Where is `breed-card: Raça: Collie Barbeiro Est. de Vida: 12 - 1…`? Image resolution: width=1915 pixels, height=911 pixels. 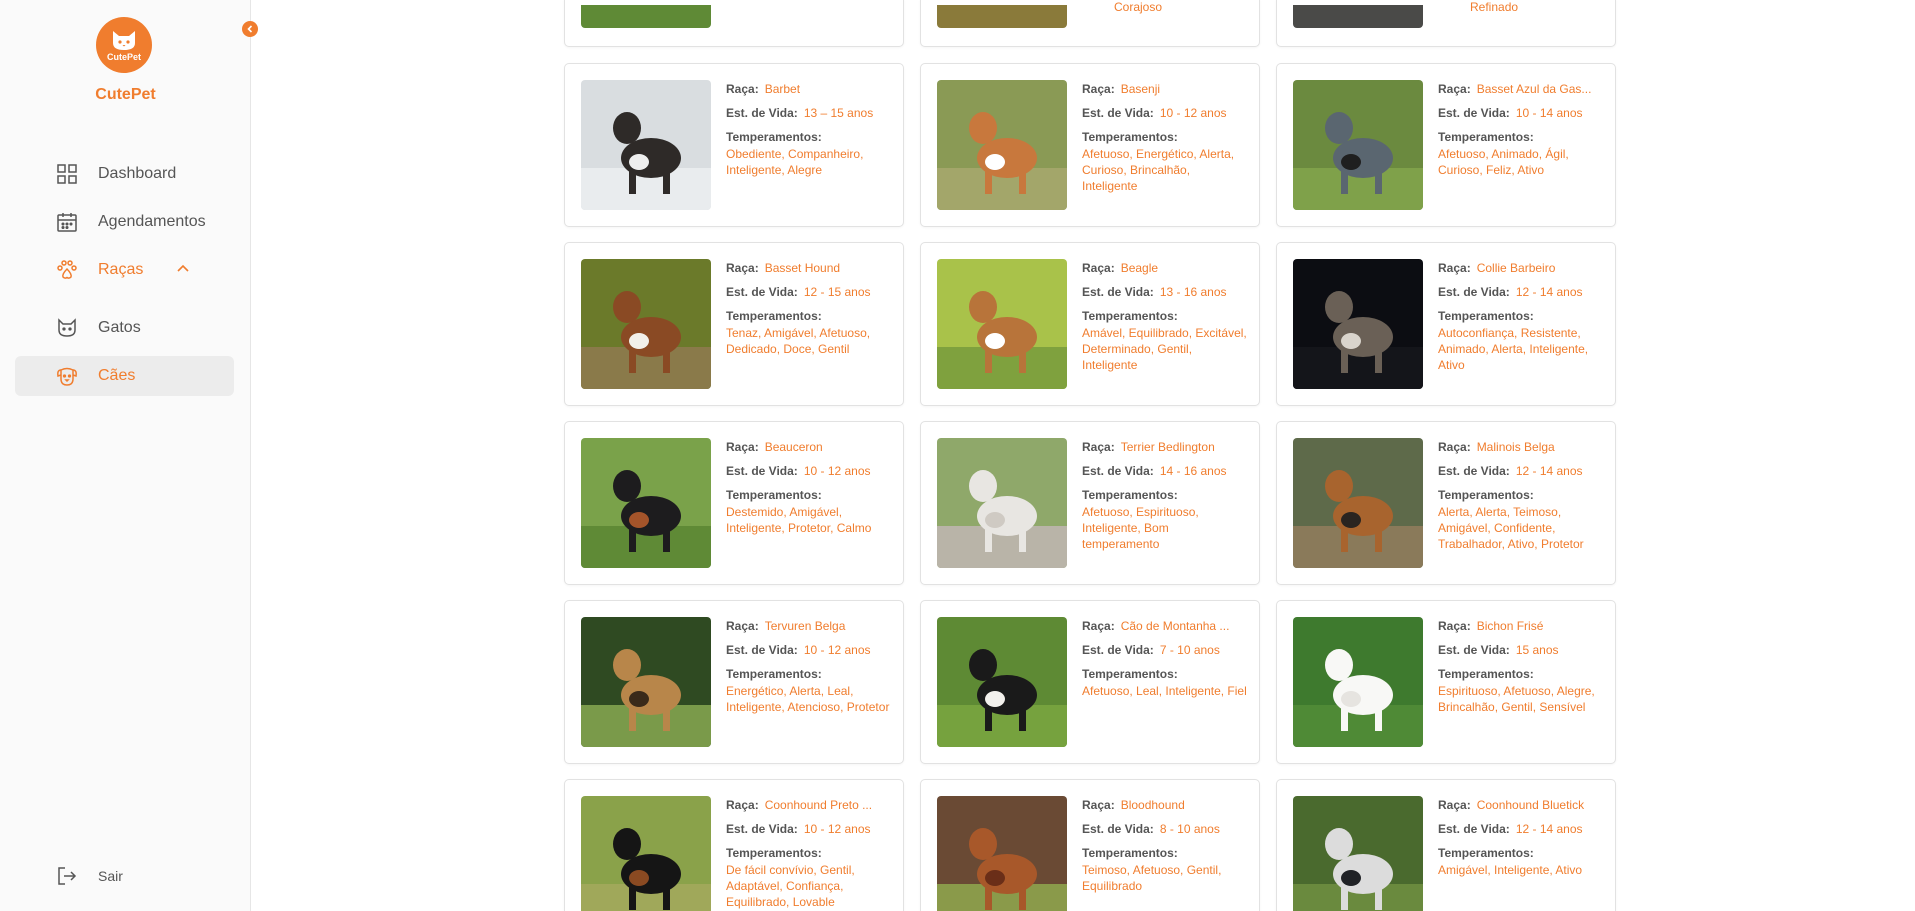 breed-card: Raça: Collie Barbeiro Est. de Vida: 12 - 1… is located at coordinates (1446, 324).